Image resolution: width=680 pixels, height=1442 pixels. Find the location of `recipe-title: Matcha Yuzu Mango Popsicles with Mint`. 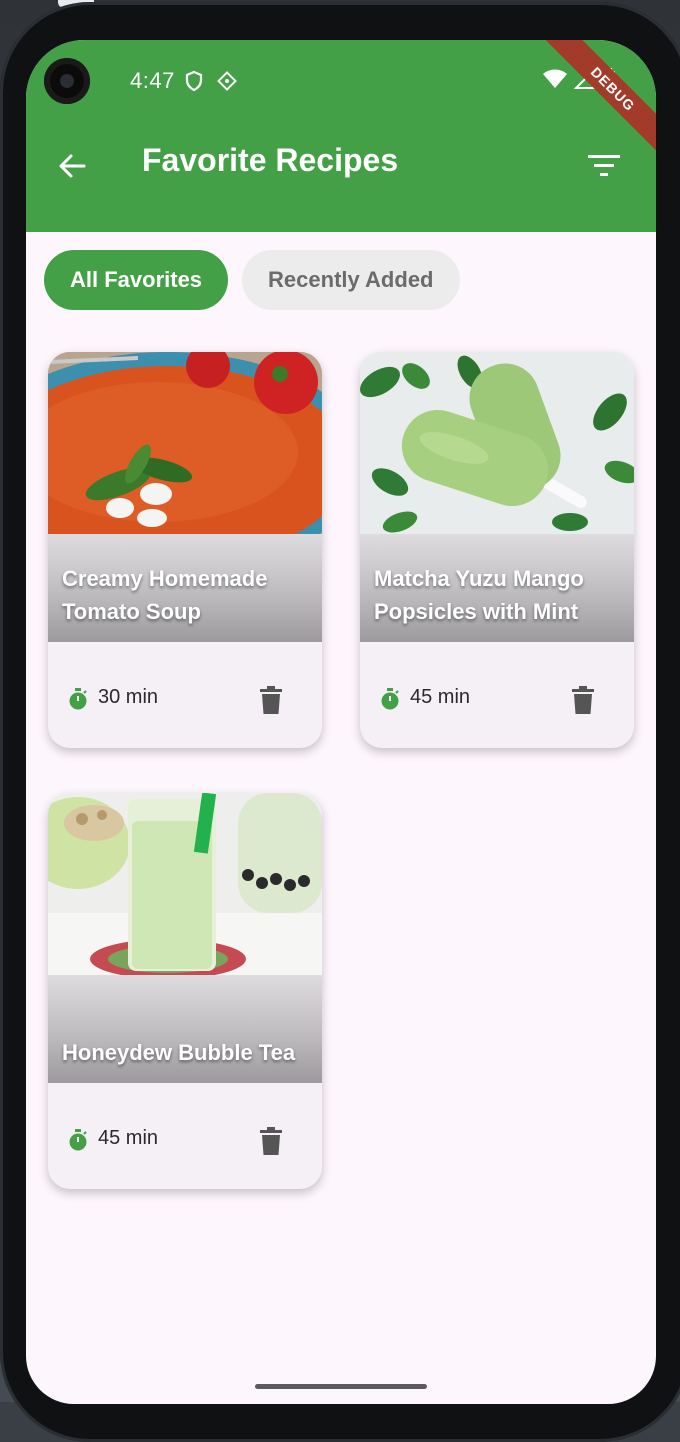

recipe-title: Matcha Yuzu Mango Popsicles with Mint is located at coordinates (479, 595).